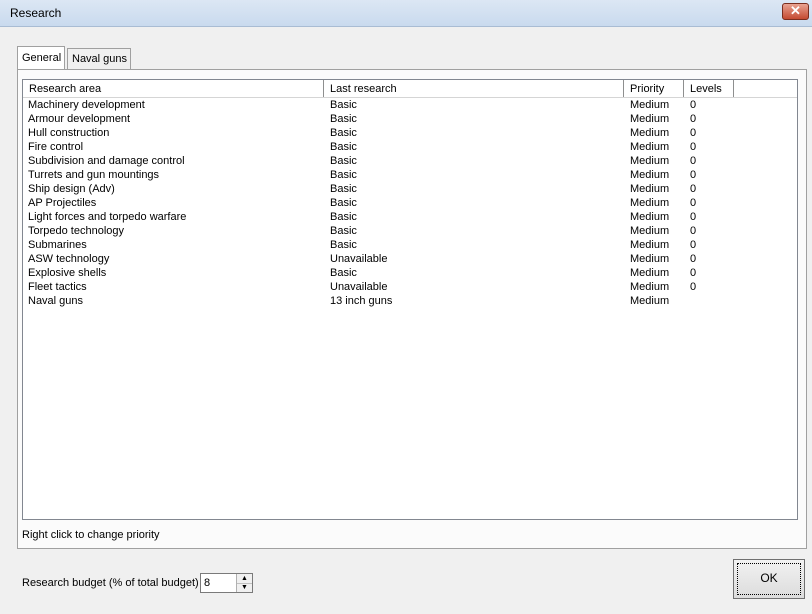 This screenshot has height=614, width=812. What do you see at coordinates (207, 583) in the screenshot?
I see `budget-value: 8` at bounding box center [207, 583].